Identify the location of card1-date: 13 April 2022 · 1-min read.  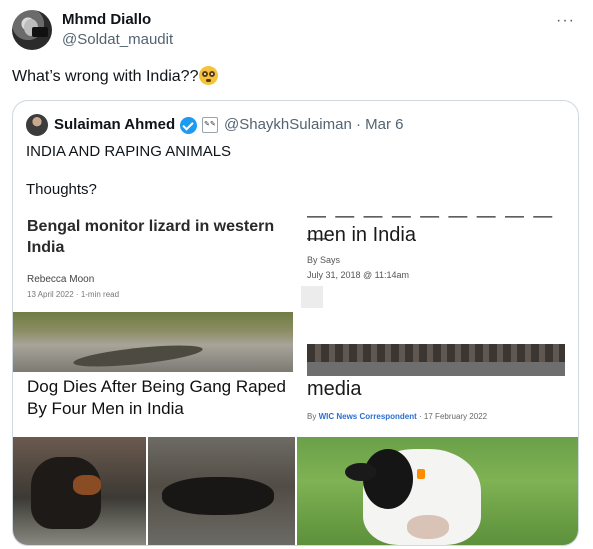
(73, 294).